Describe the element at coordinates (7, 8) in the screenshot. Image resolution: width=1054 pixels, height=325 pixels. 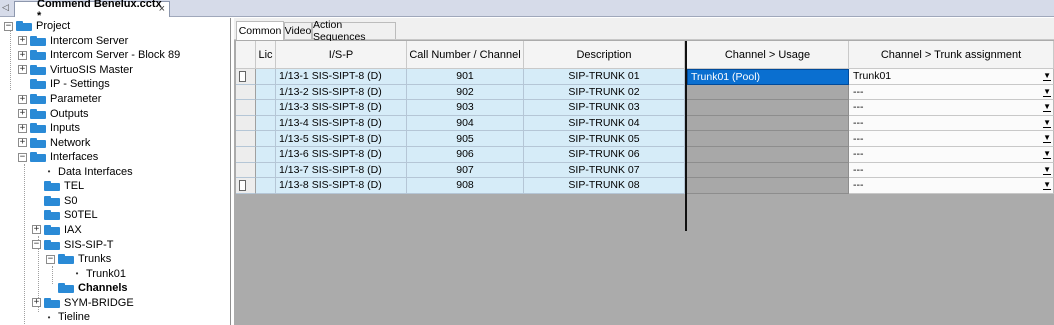
I see `tab-scroll-left-icon: ◁` at that location.